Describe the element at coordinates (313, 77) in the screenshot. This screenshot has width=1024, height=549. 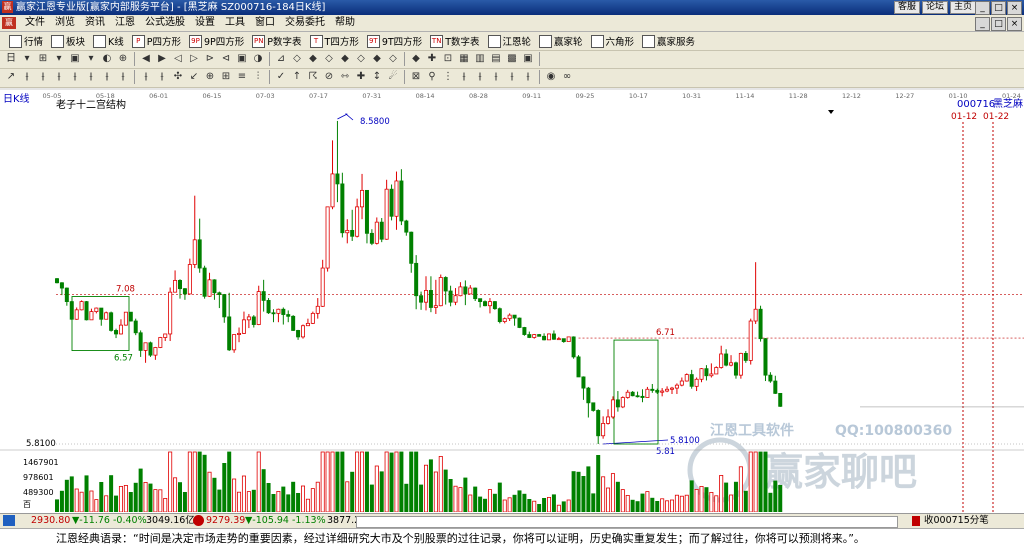
I see `tool-icon: ☈` at that location.